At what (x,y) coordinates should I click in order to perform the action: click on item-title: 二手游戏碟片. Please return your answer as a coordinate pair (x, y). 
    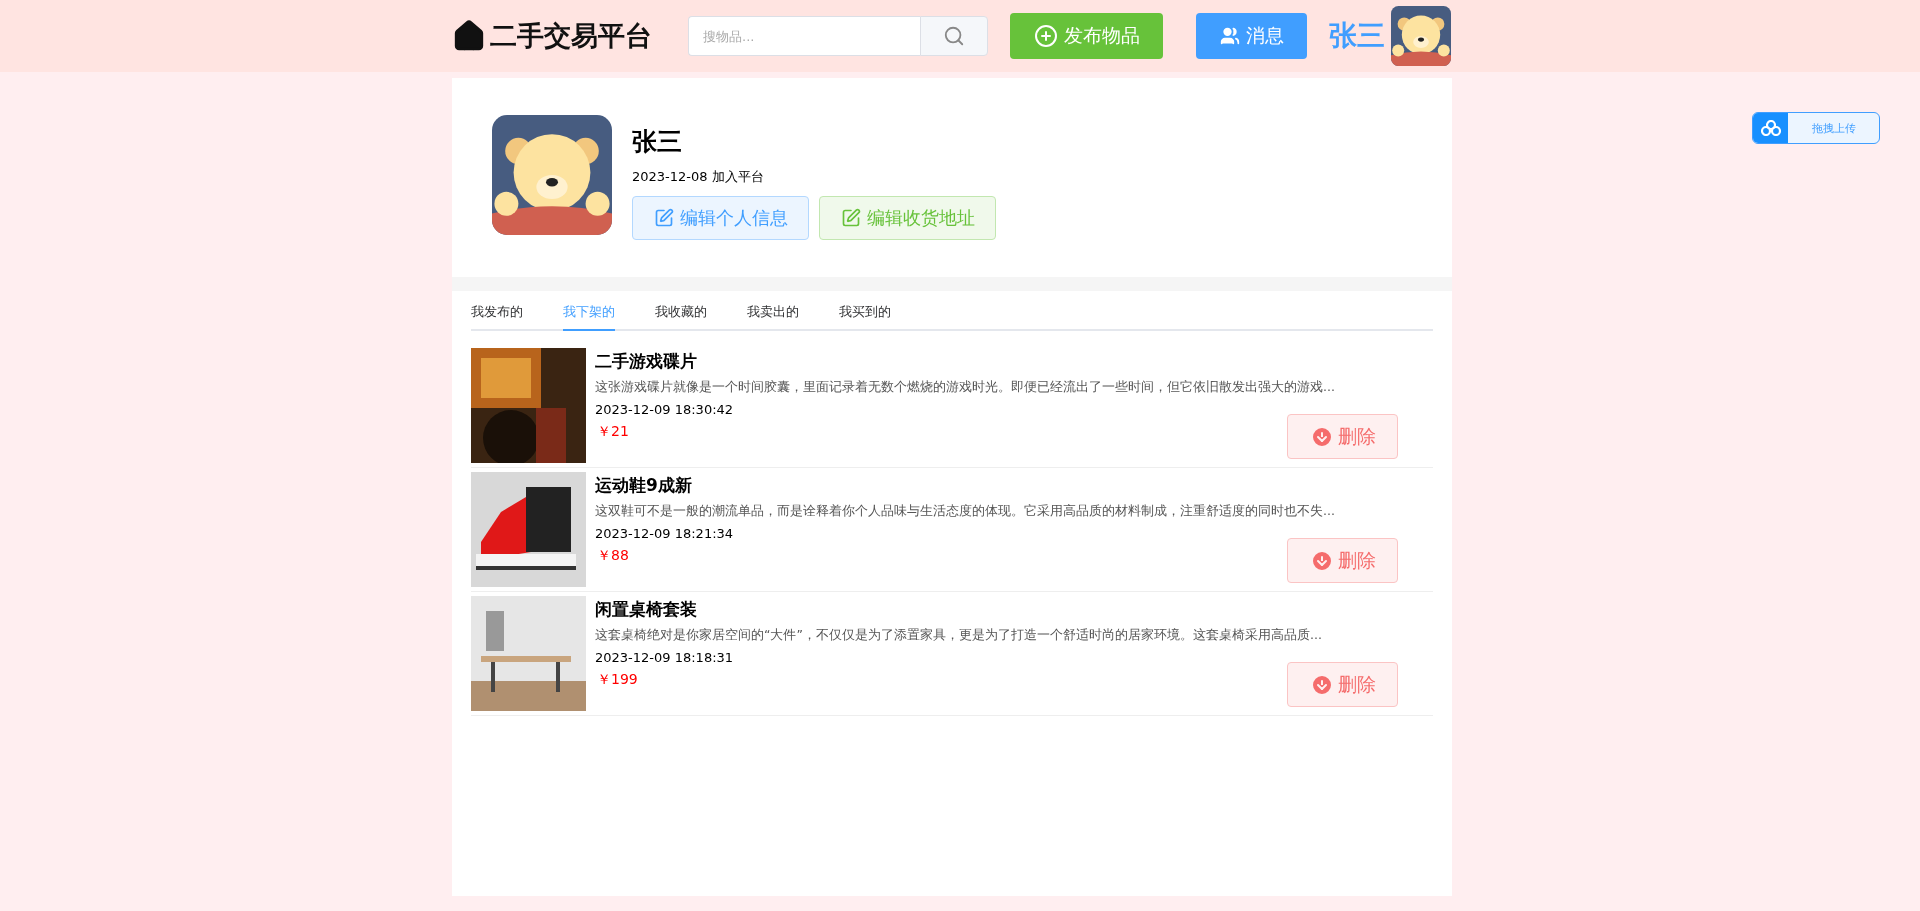
    Looking at the image, I should click on (1014, 361).